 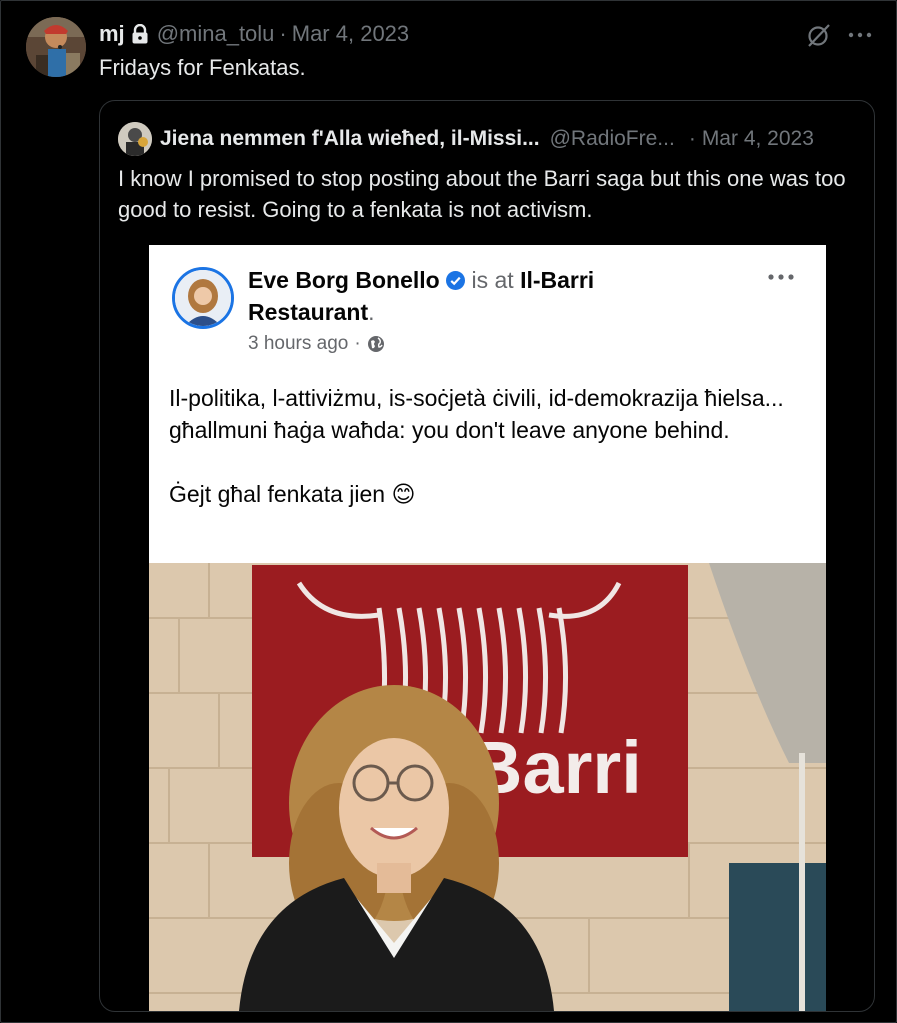 I want to click on lock-icon, so click(x=140, y=34).